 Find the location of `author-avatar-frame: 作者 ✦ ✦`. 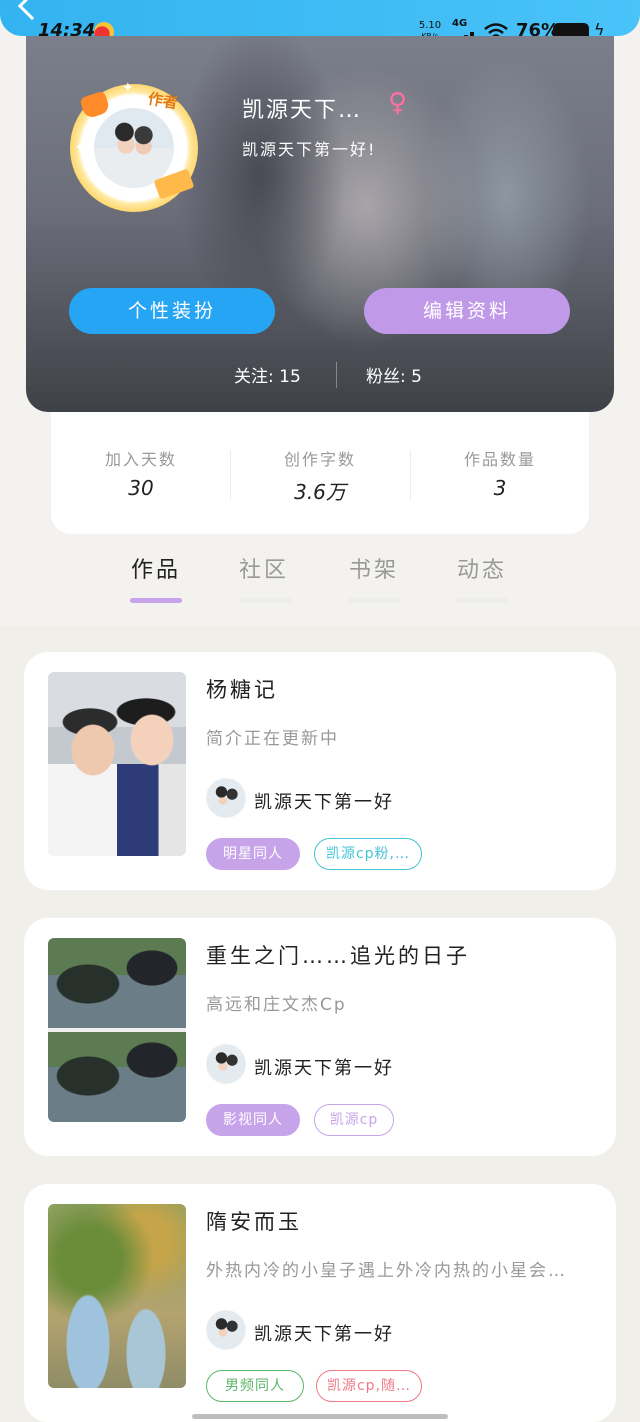

author-avatar-frame: 作者 ✦ ✦ is located at coordinates (134, 146).